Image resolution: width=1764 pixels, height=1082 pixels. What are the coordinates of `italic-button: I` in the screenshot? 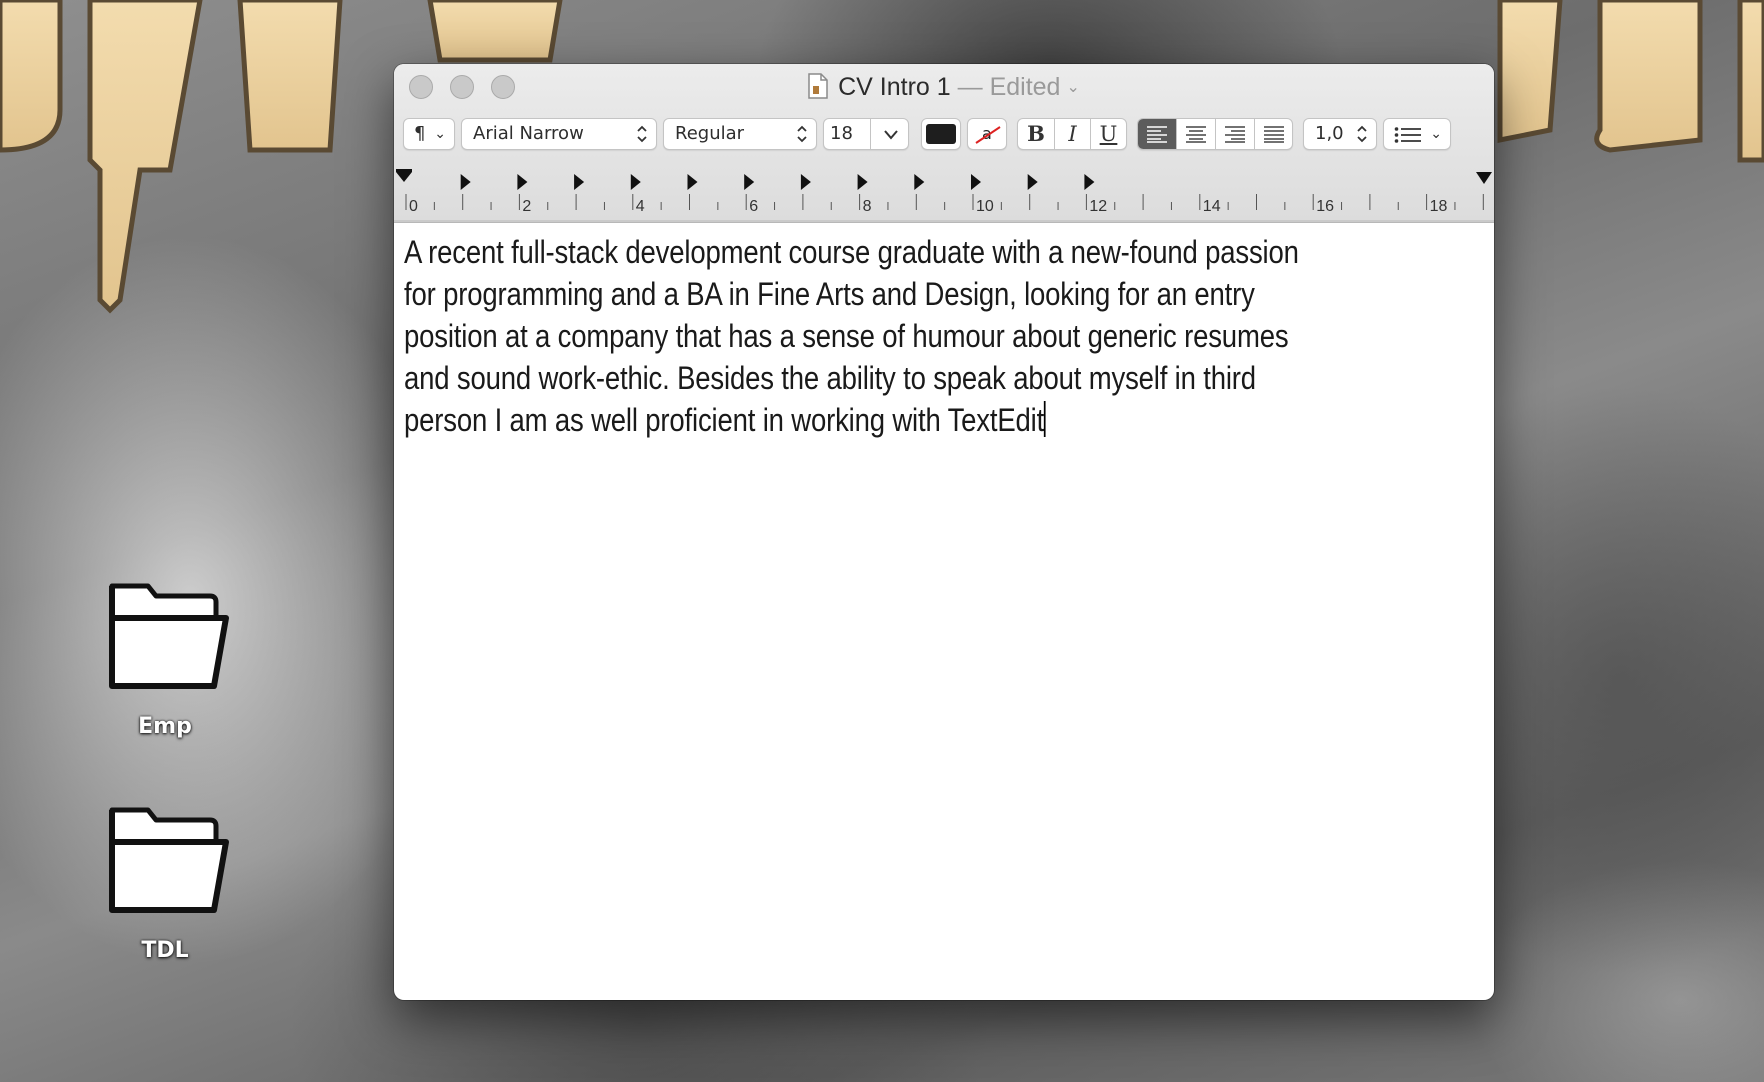 It's located at (1073, 134).